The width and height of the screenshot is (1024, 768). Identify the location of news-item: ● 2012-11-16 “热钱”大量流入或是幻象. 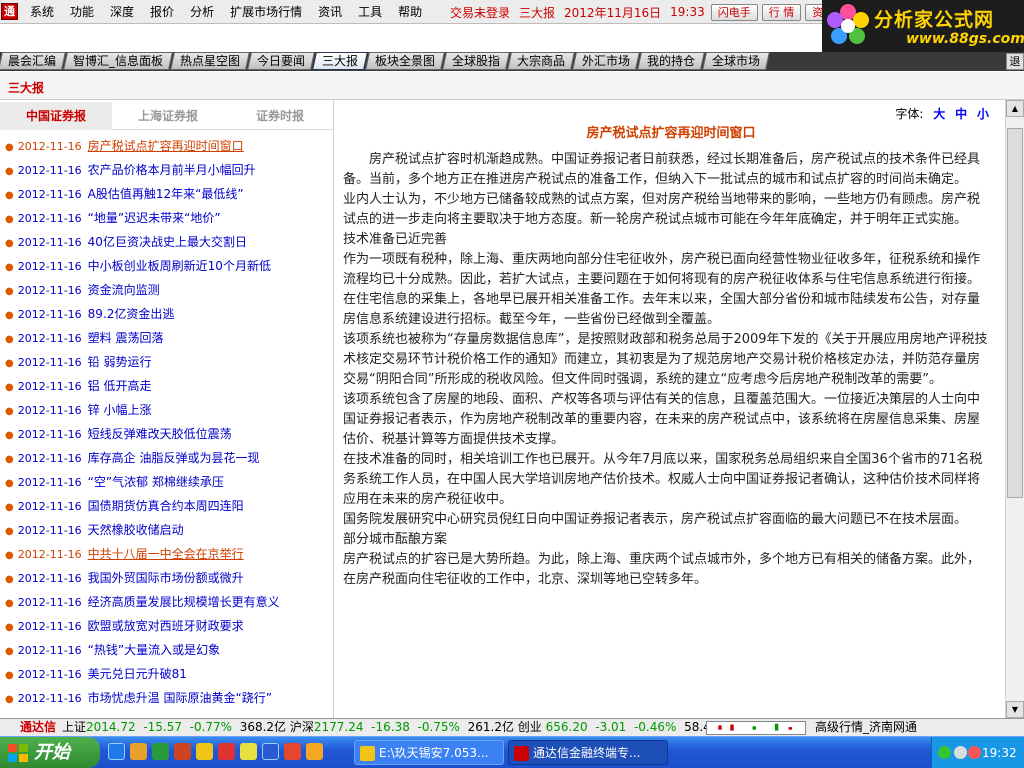
(166, 650).